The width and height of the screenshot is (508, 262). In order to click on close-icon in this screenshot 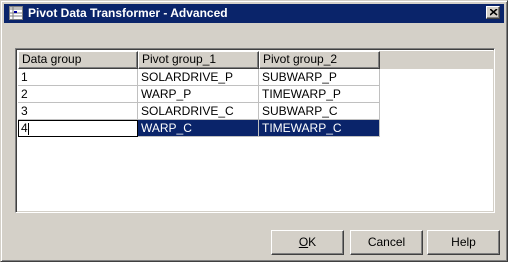, I will do `click(494, 12)`.